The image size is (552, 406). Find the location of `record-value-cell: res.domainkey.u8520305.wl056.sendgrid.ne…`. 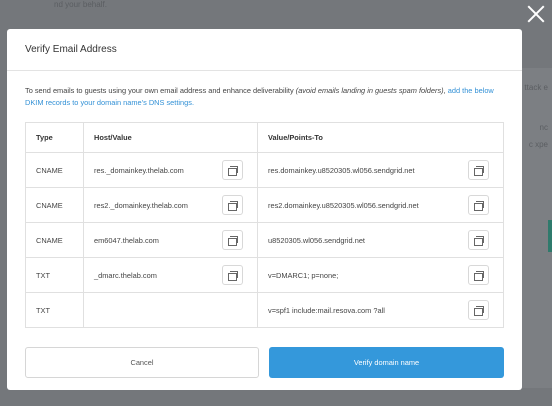

record-value-cell: res.domainkey.u8520305.wl056.sendgrid.ne… is located at coordinates (380, 170).